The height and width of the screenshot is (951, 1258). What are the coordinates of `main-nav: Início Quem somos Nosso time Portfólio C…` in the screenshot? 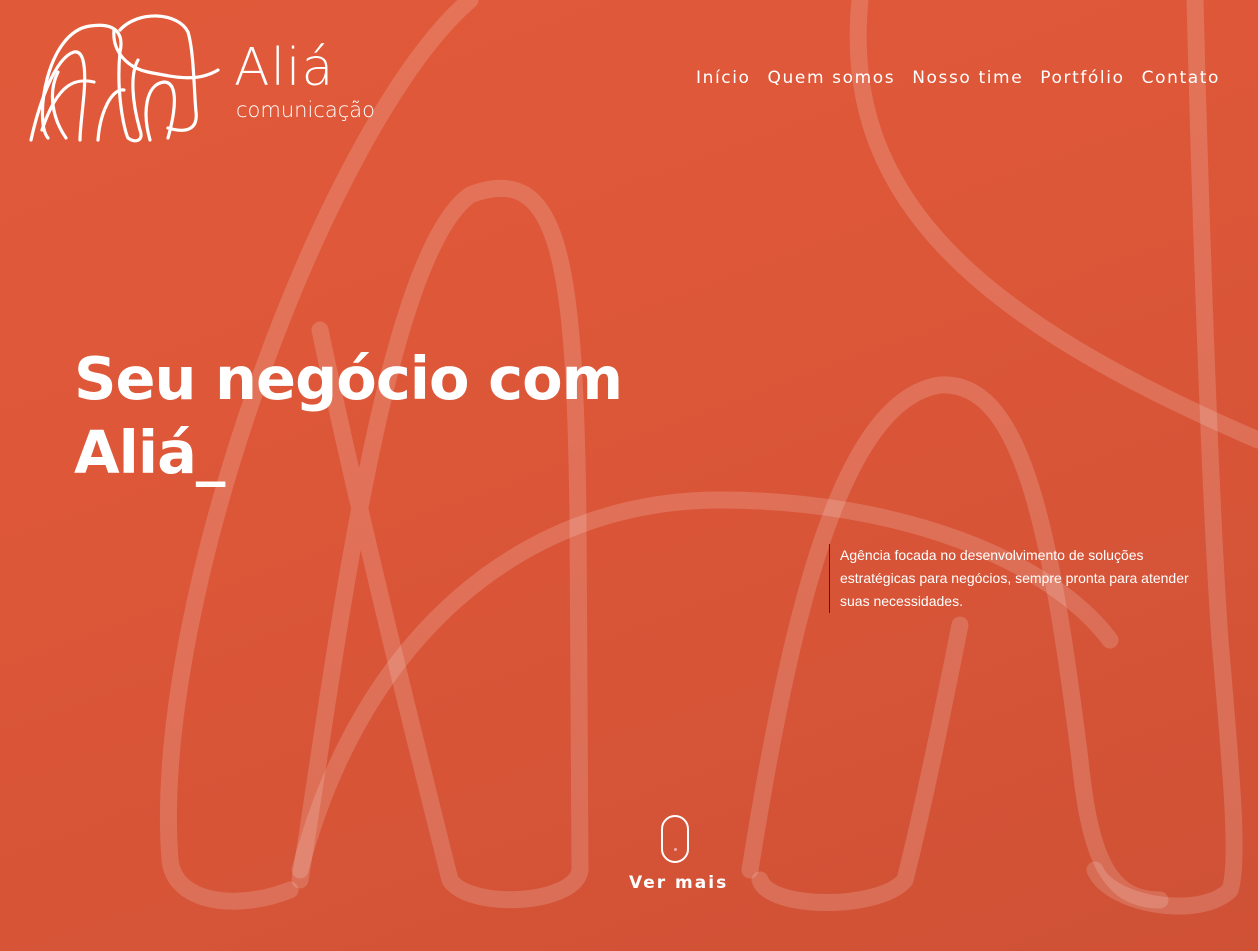 It's located at (958, 78).